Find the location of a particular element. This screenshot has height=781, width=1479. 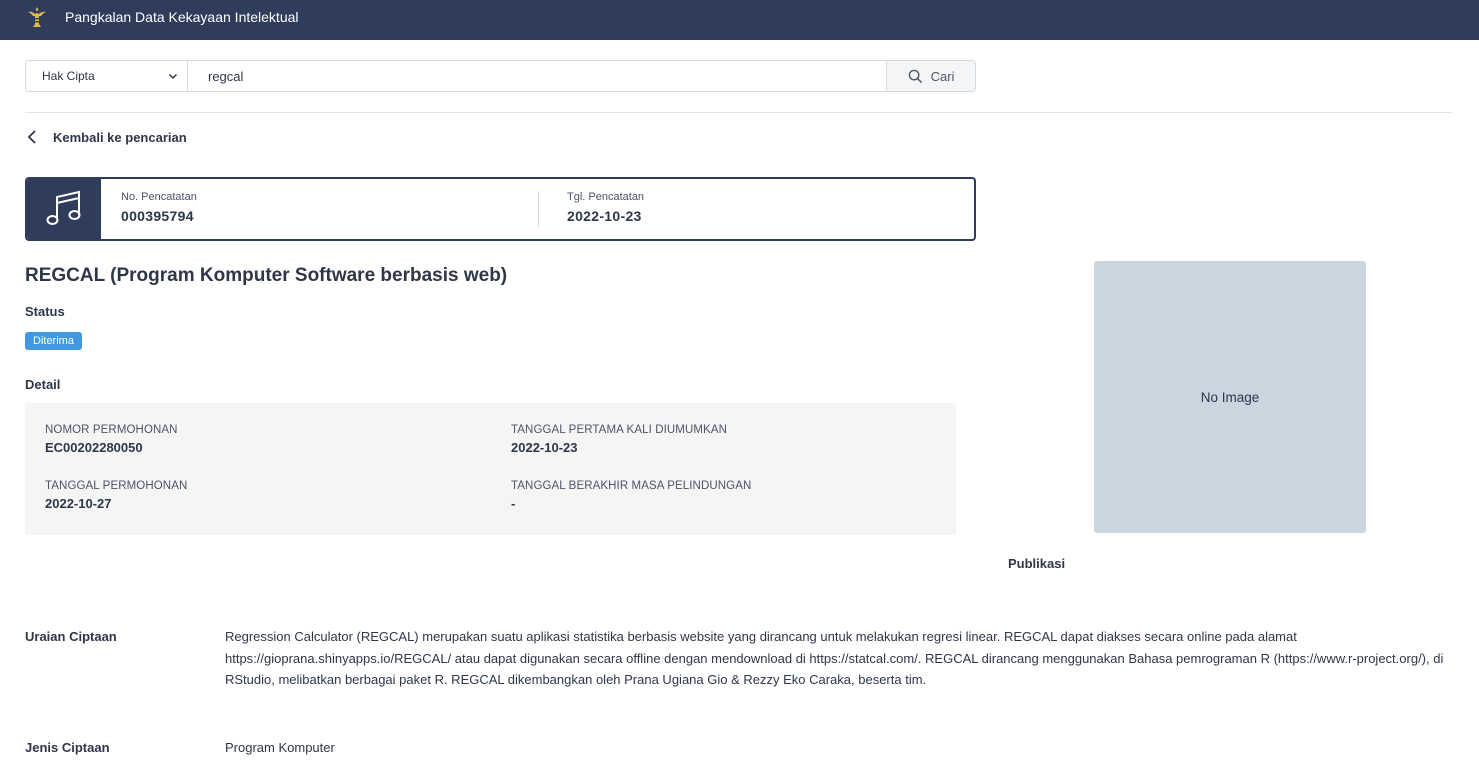

status-heading: Status is located at coordinates (45, 311).